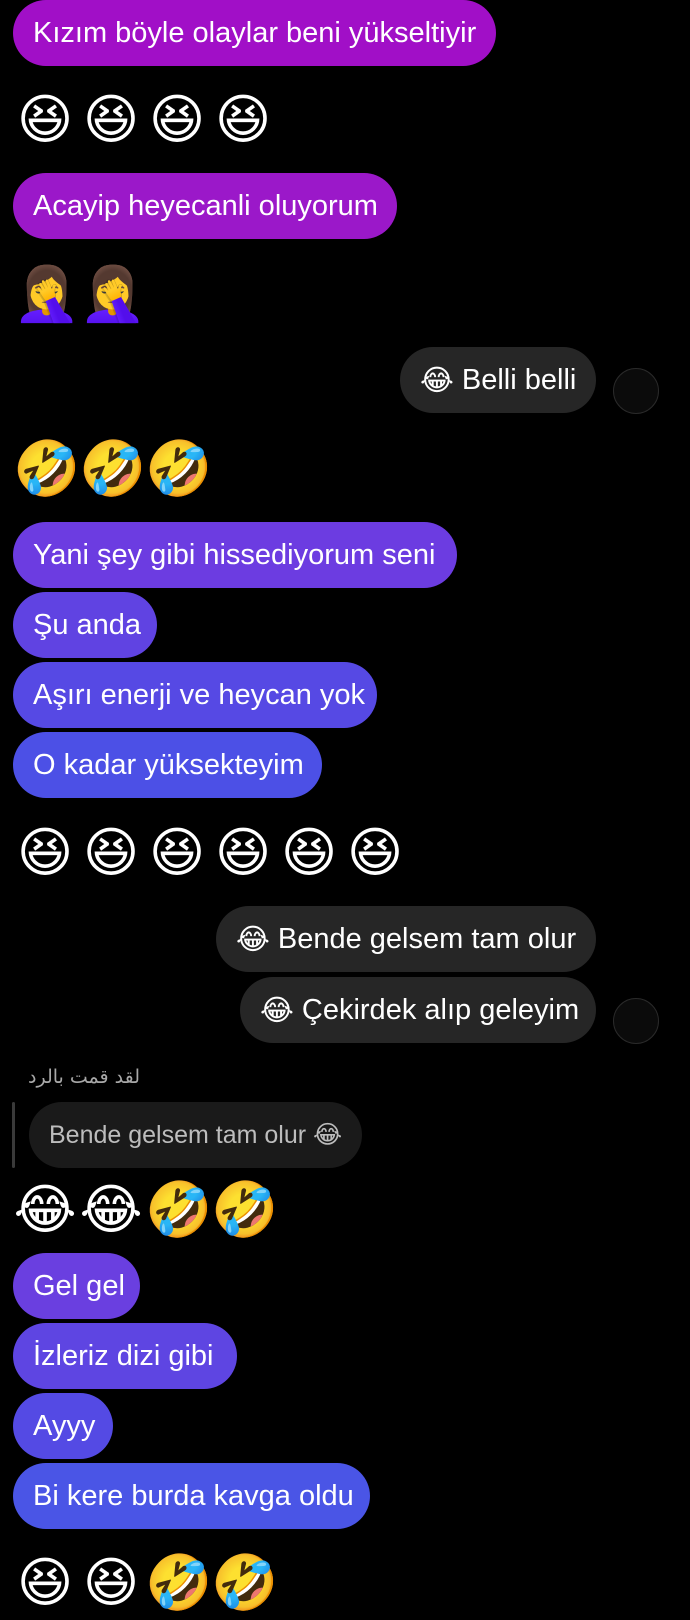 The width and height of the screenshot is (690, 1620). I want to click on message-bubble: O kadar yüksekteyim, so click(167, 765).